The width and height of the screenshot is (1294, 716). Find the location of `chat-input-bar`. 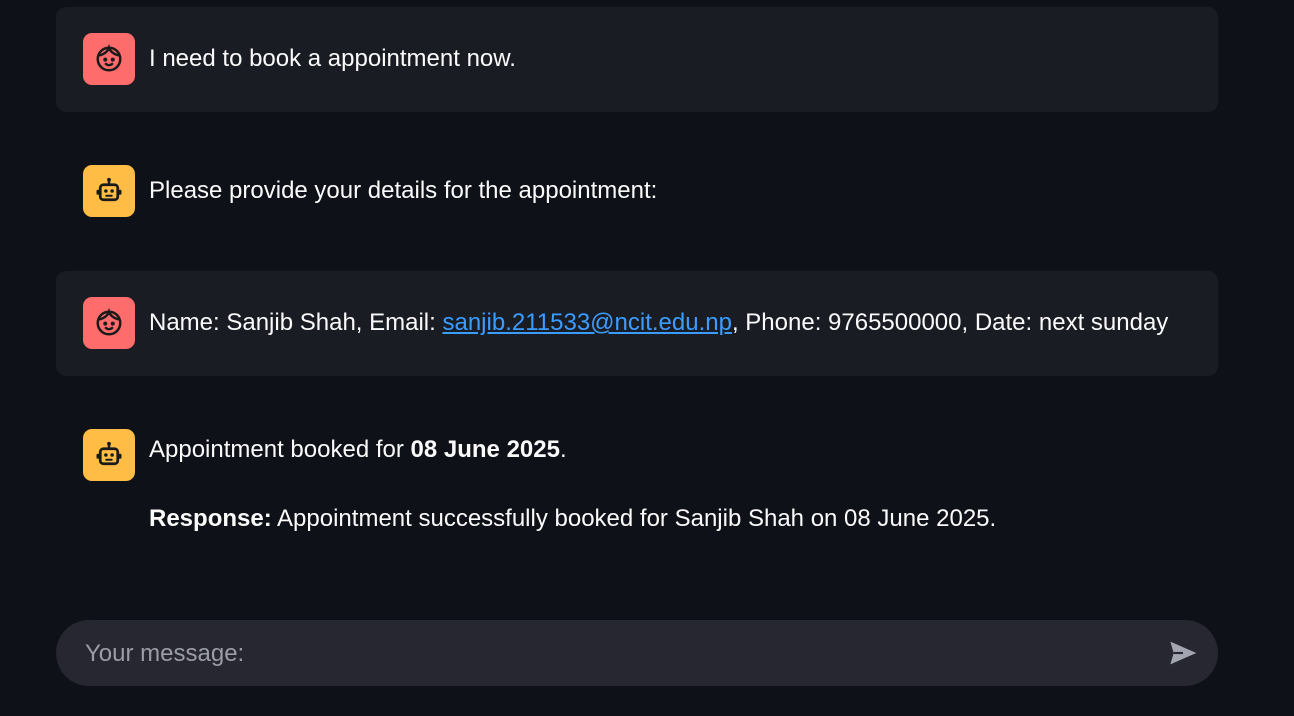

chat-input-bar is located at coordinates (637, 654).